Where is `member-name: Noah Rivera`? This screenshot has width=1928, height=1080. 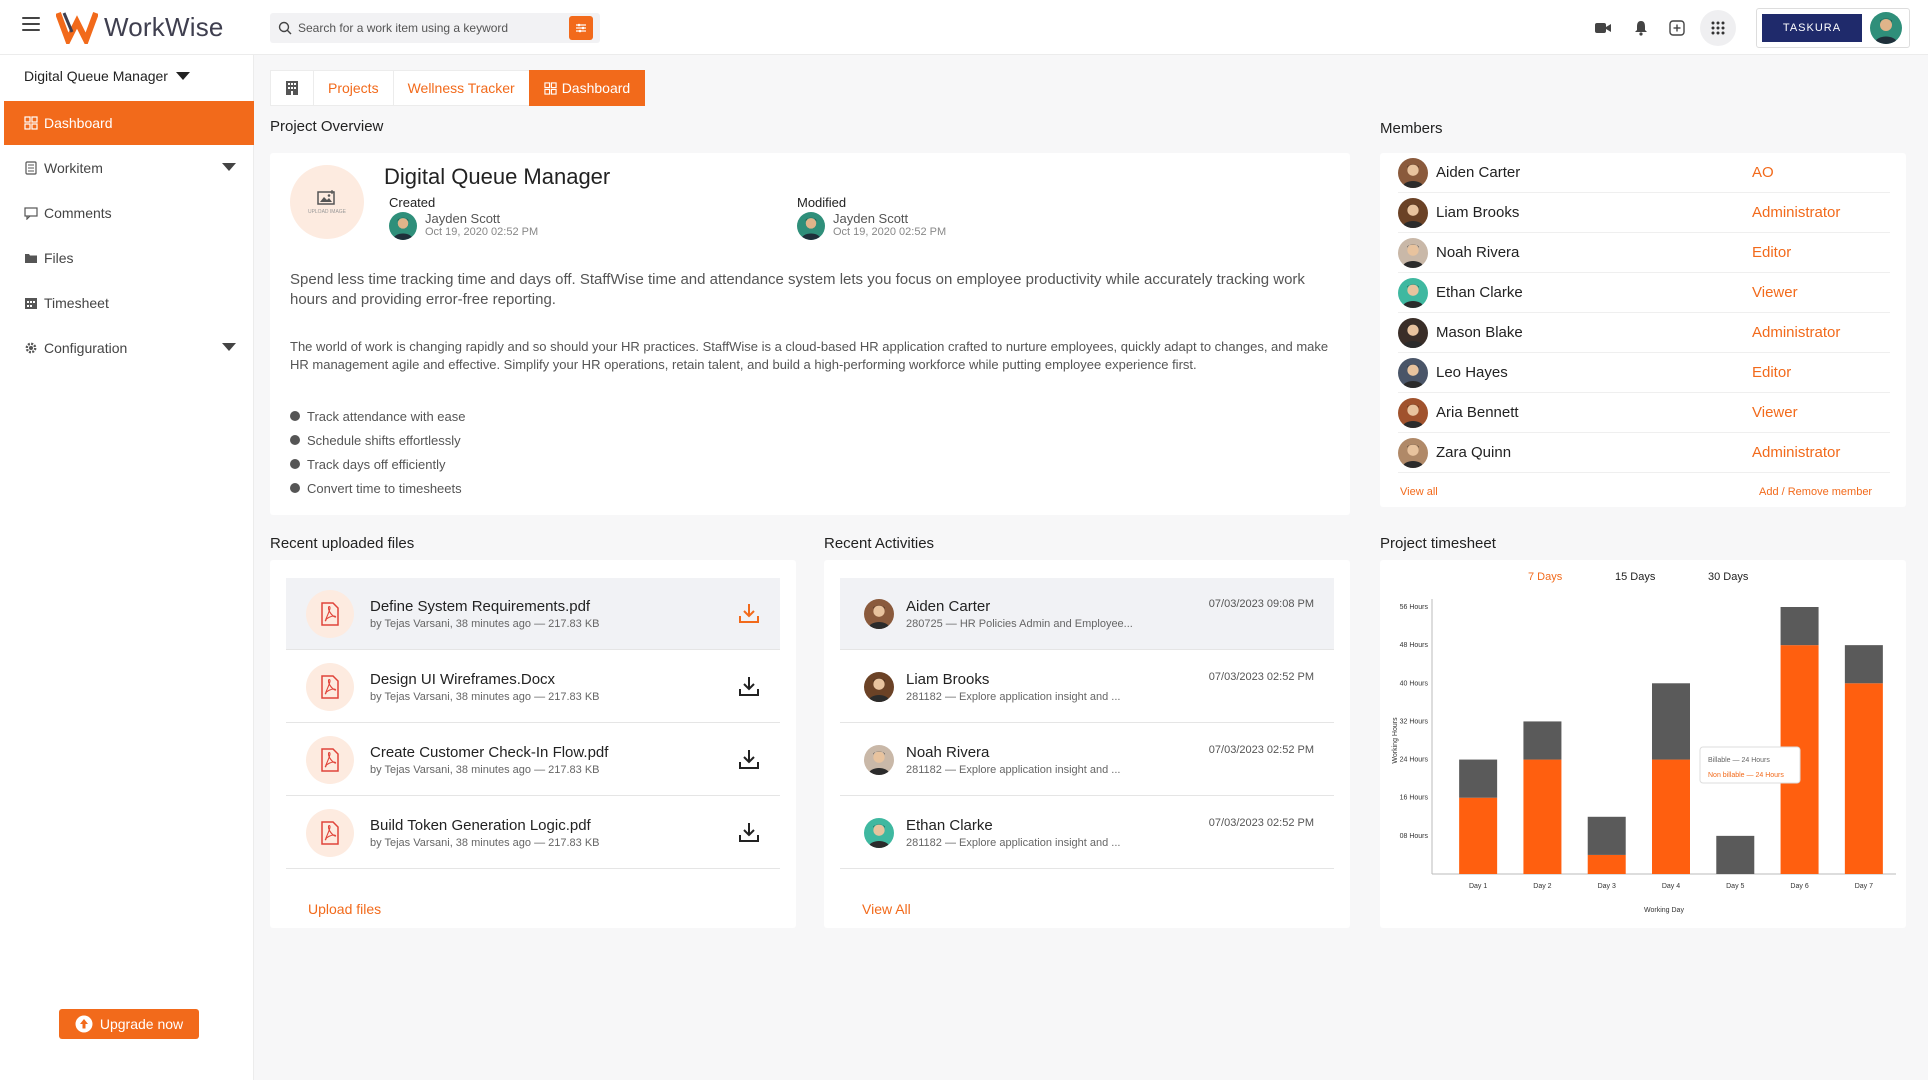
member-name: Noah Rivera is located at coordinates (1478, 252).